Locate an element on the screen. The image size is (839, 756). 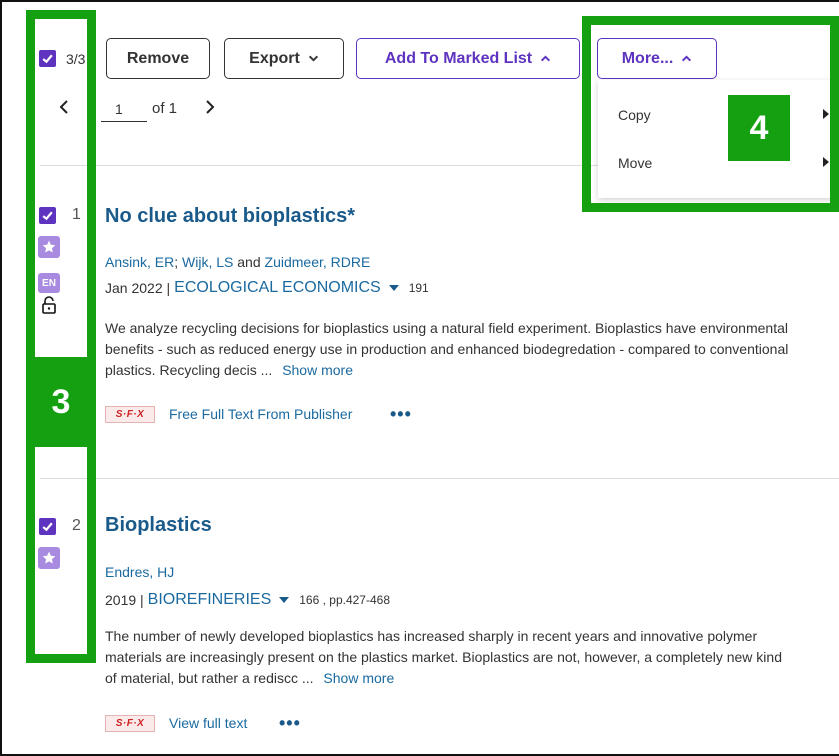
remove-button: Remove is located at coordinates (158, 58).